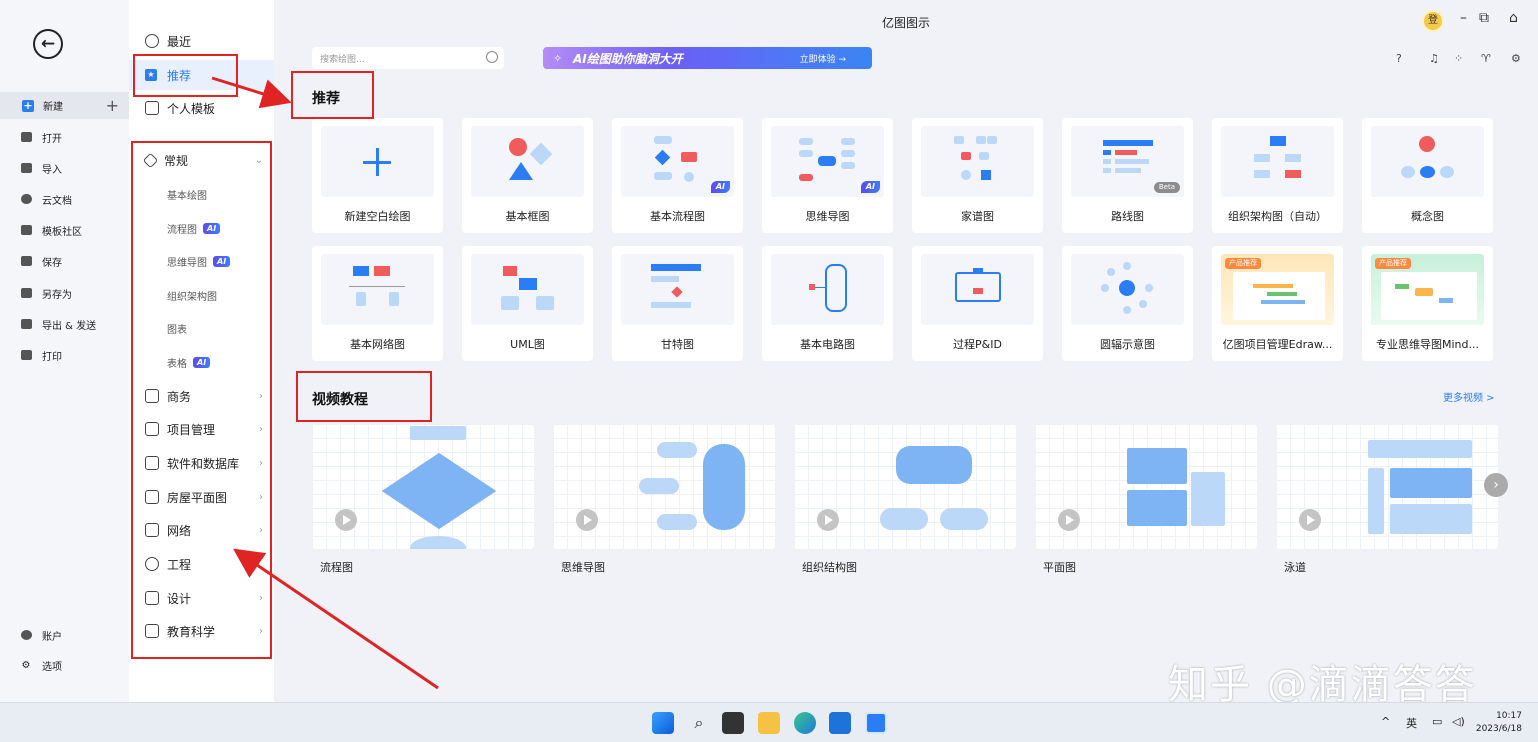 The image size is (1538, 742). I want to click on clock-time: 10:17, so click(1509, 716).